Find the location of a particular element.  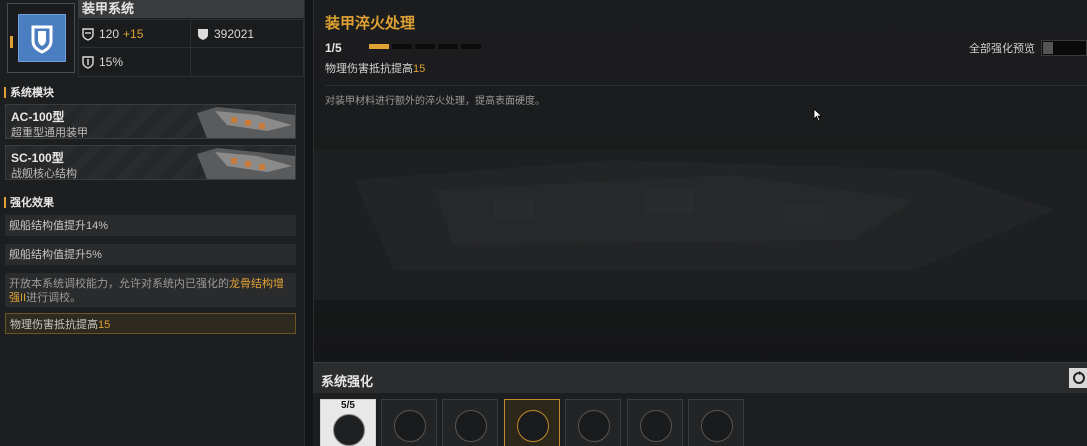

effect-value: 15 is located at coordinates (104, 325).